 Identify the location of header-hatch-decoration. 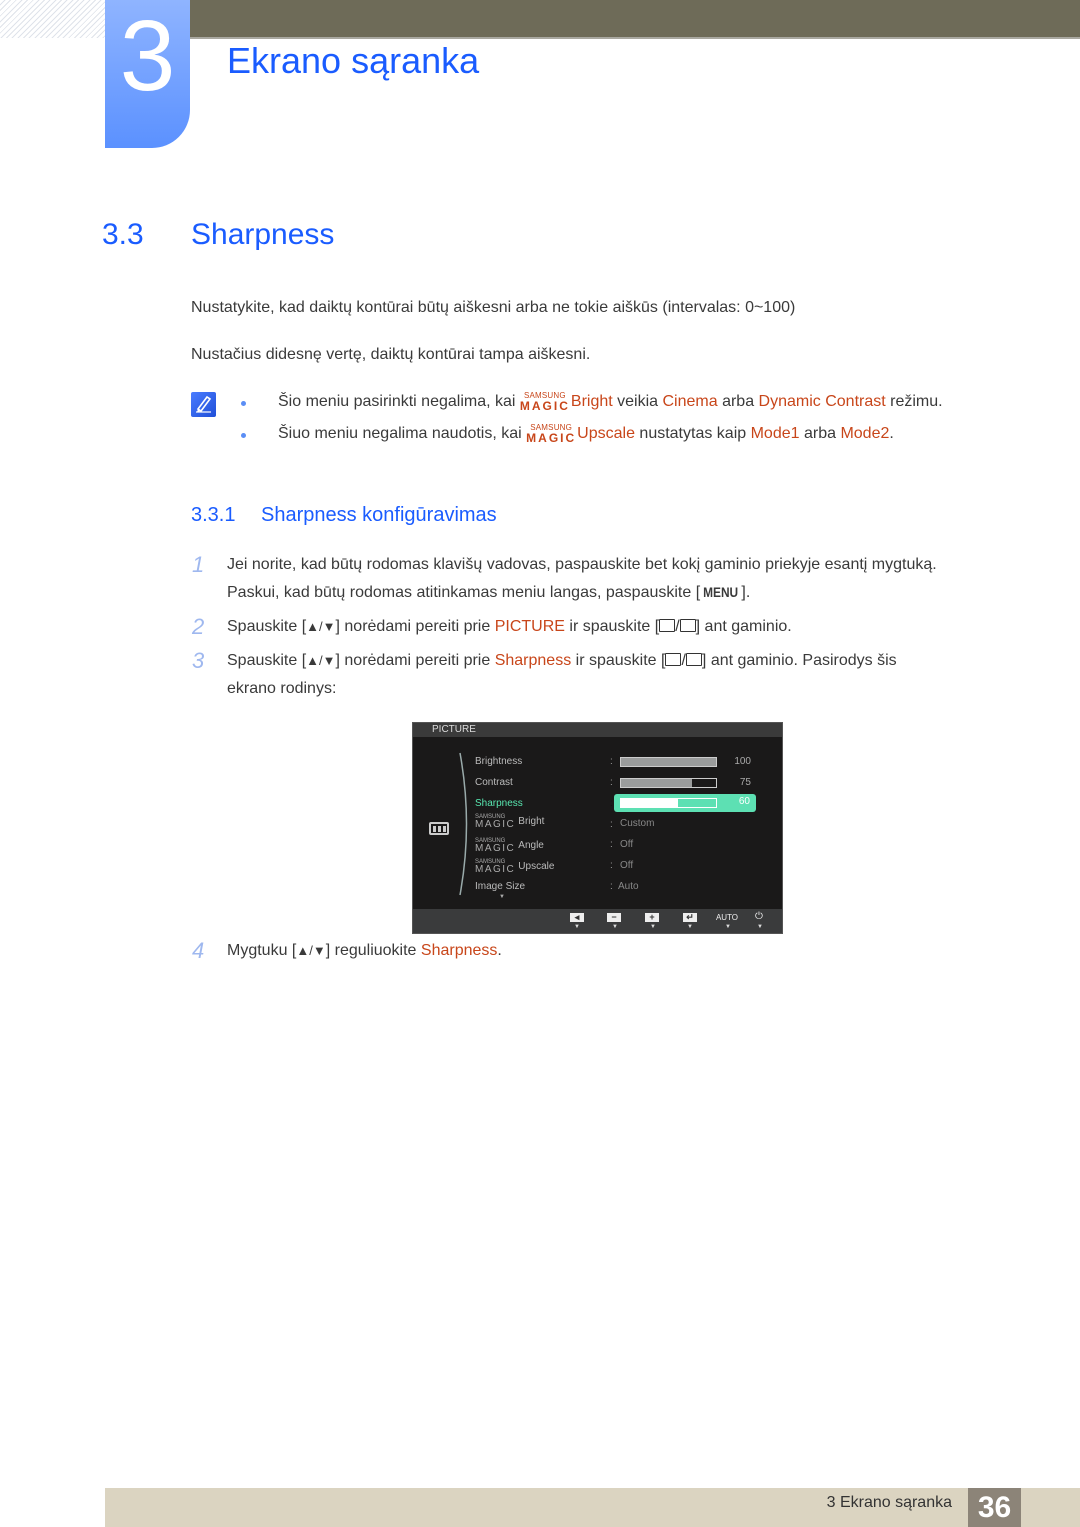
(52, 19).